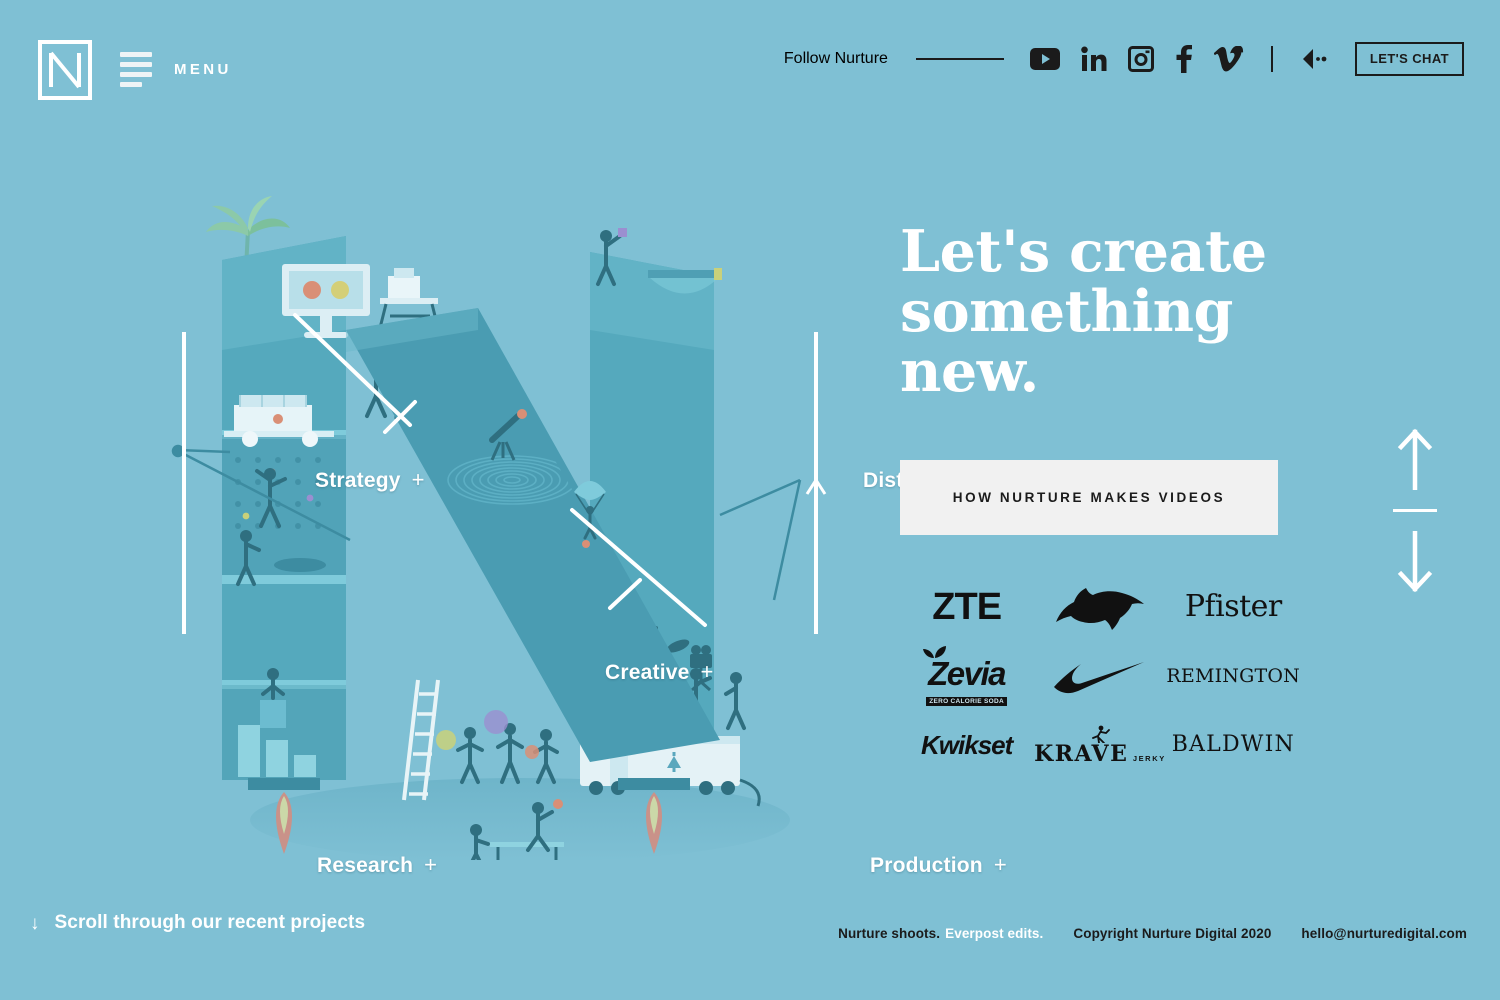  What do you see at coordinates (1044, 59) in the screenshot?
I see `youtube-icon` at bounding box center [1044, 59].